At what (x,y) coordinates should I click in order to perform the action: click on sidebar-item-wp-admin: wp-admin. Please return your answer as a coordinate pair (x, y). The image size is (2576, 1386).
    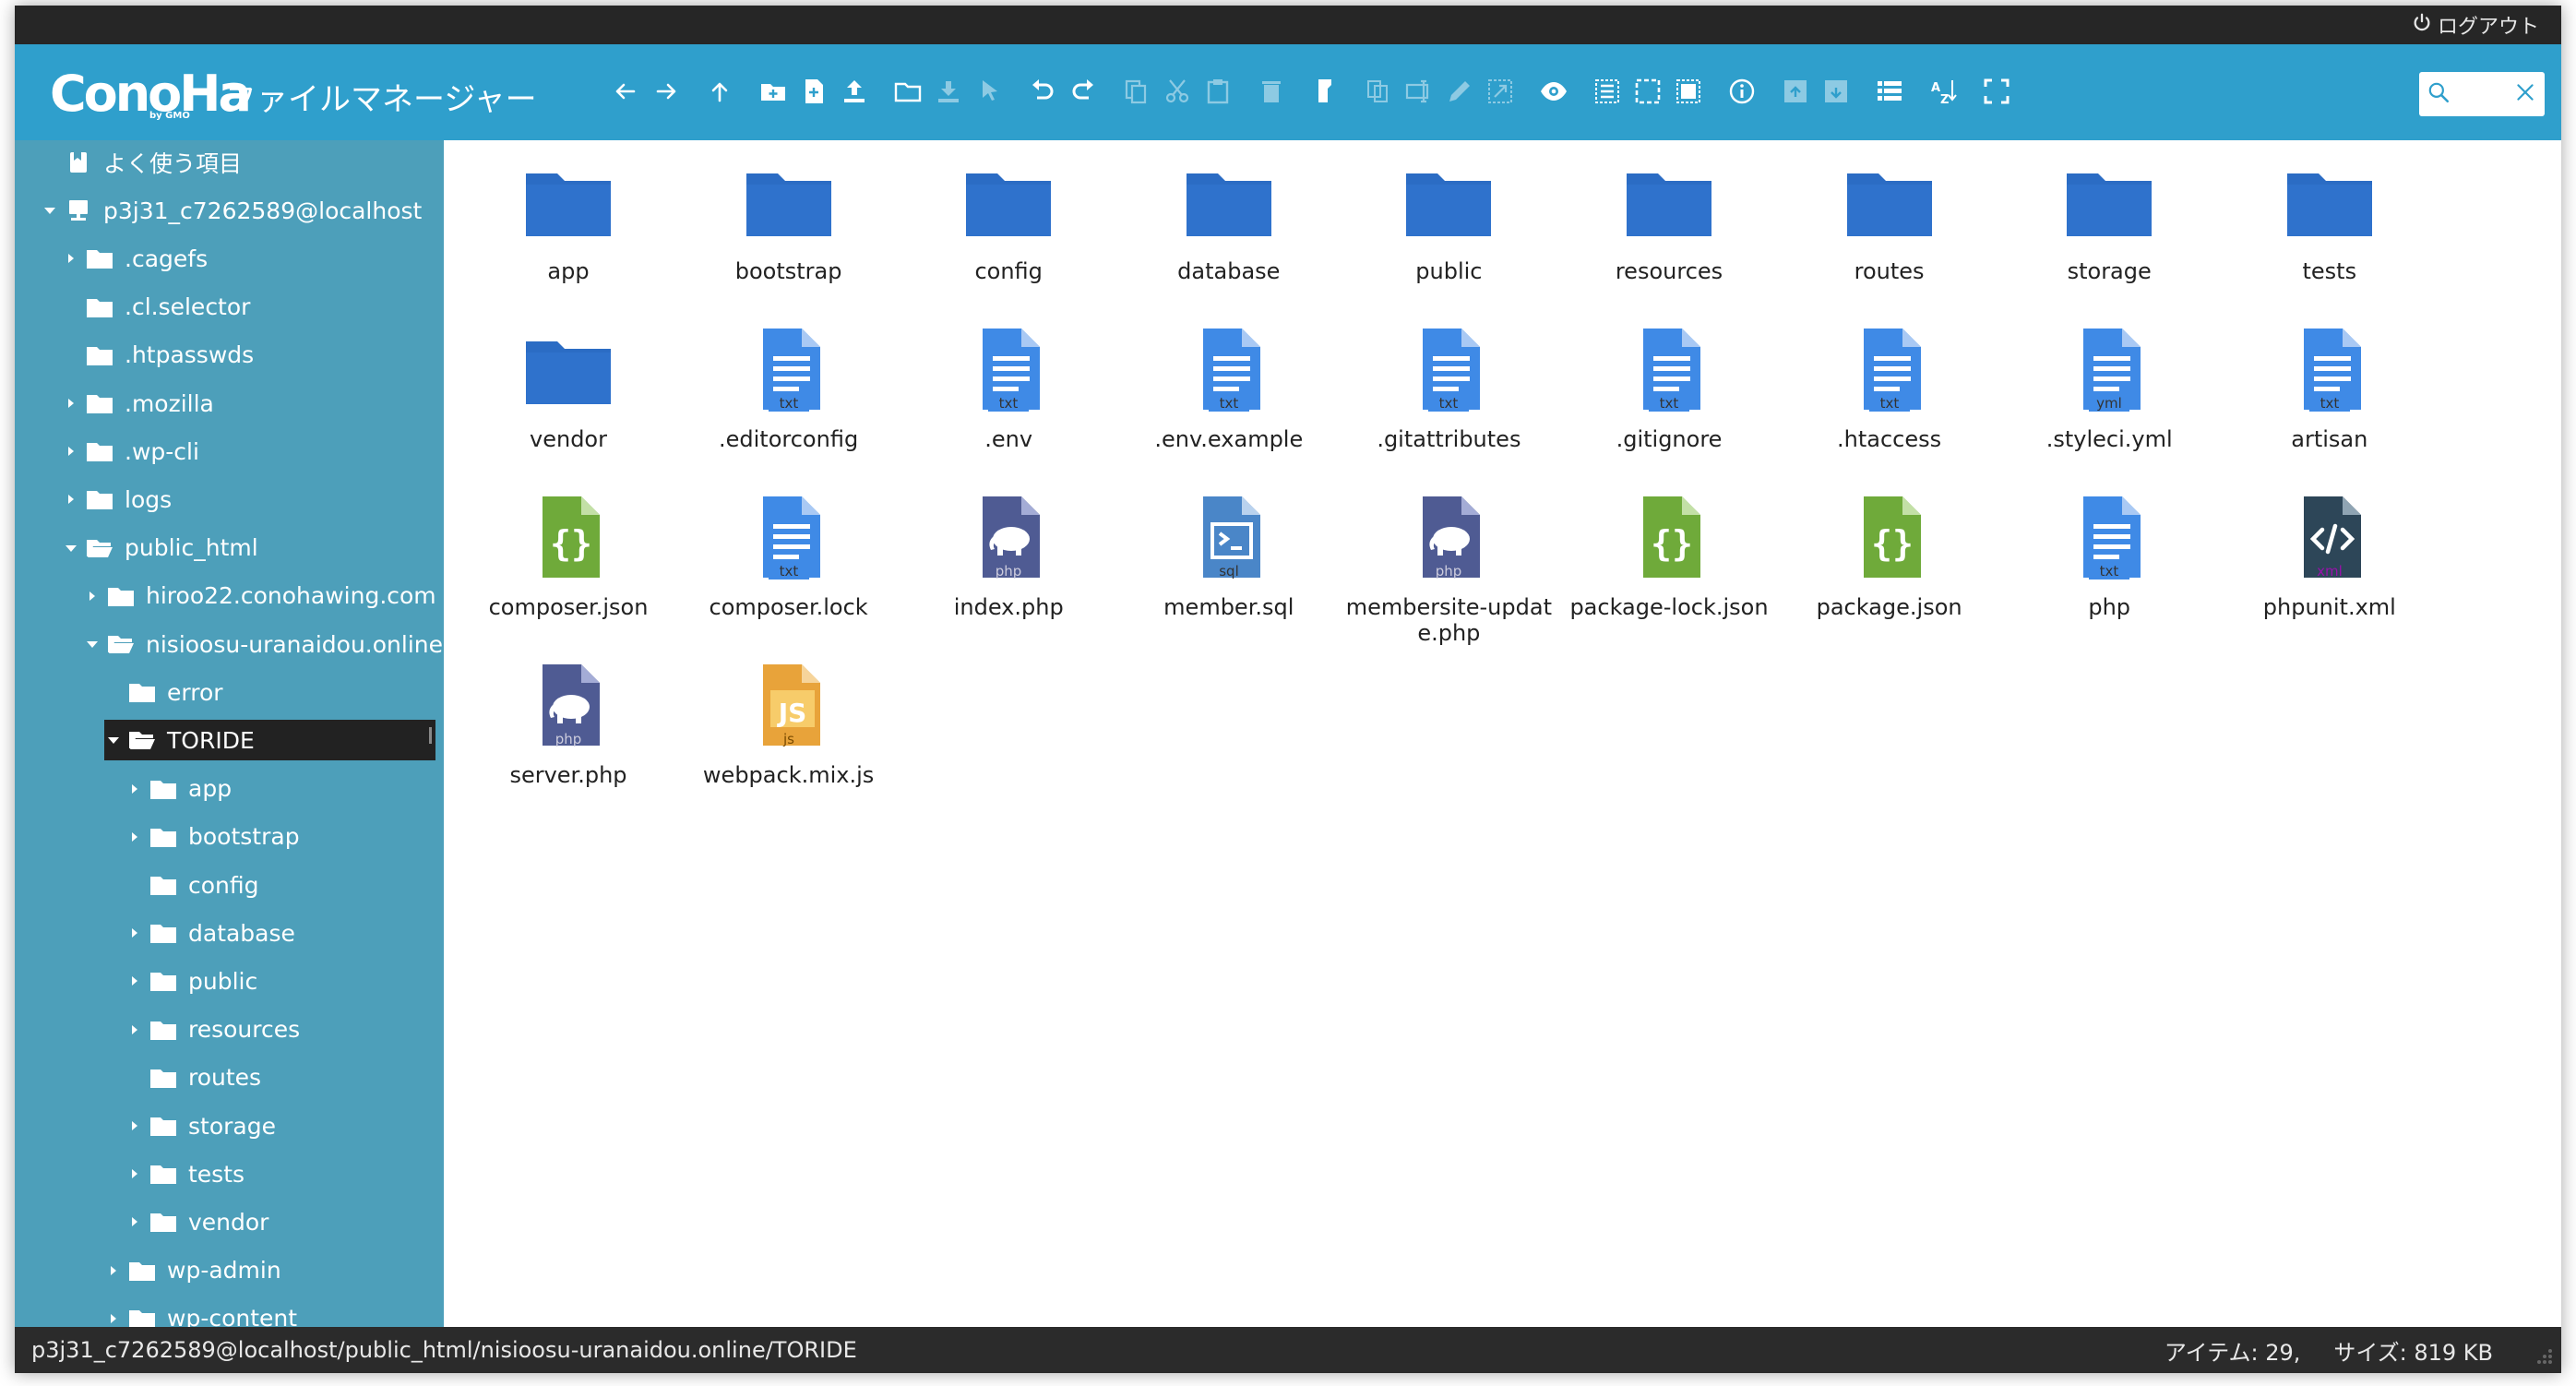
    Looking at the image, I should click on (193, 1270).